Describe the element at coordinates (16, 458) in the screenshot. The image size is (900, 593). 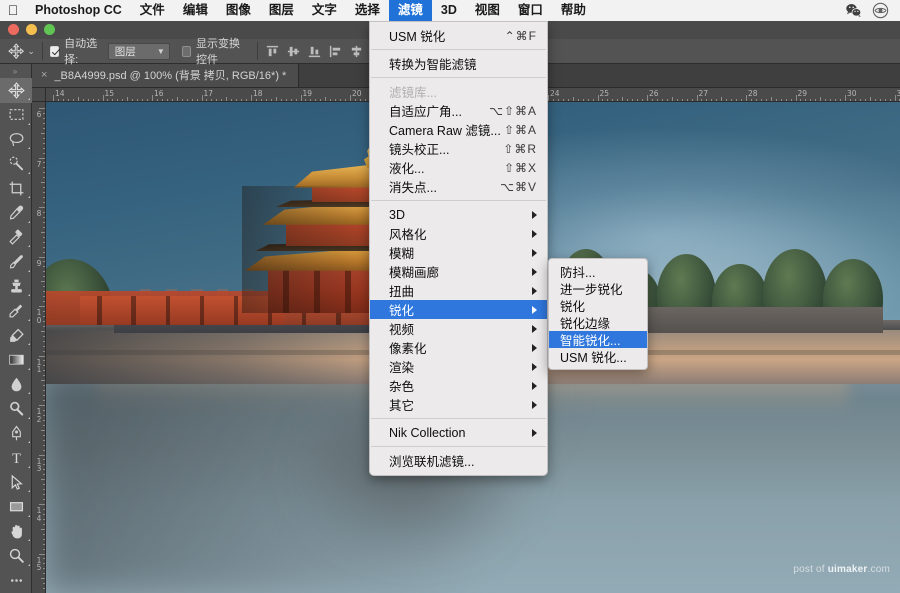
I see `tool-type: T` at that location.